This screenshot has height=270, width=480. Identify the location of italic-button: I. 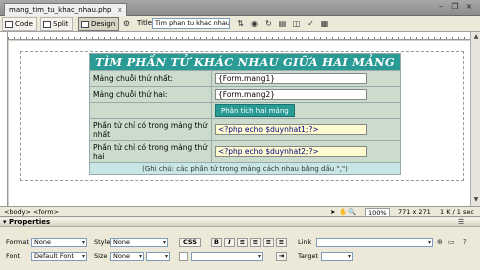
(229, 242).